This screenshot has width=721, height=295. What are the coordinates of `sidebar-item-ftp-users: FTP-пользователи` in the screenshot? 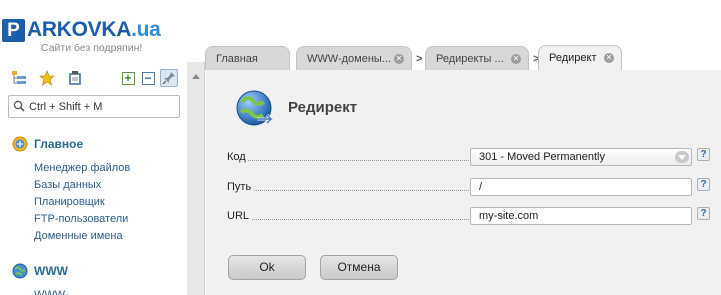 It's located at (82, 219).